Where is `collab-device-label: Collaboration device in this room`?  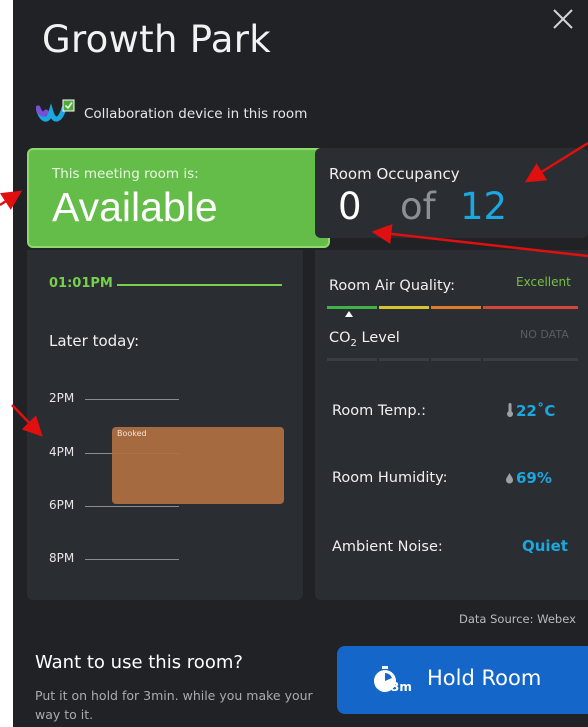 collab-device-label: Collaboration device in this room is located at coordinates (196, 114).